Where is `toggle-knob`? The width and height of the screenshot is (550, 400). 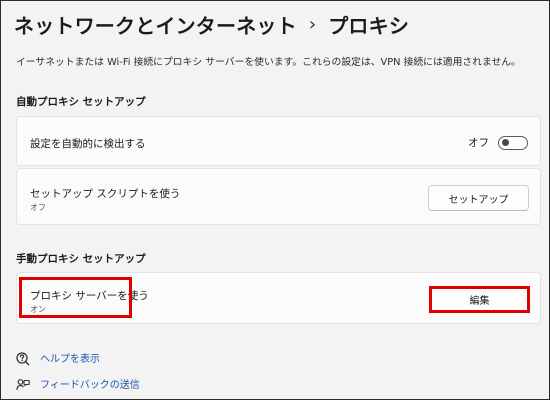 toggle-knob is located at coordinates (505, 142).